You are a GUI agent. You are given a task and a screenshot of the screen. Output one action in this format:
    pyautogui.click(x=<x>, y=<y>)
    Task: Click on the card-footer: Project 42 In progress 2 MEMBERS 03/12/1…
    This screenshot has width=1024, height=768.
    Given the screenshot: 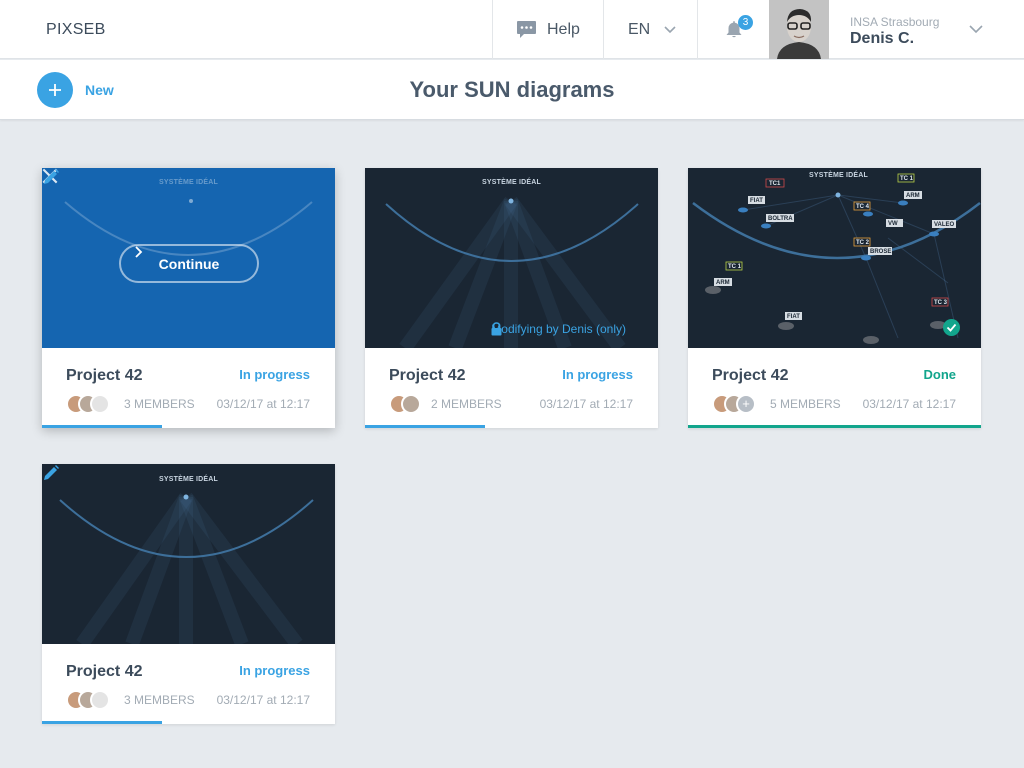 What is the action you would take?
    pyautogui.click(x=511, y=388)
    